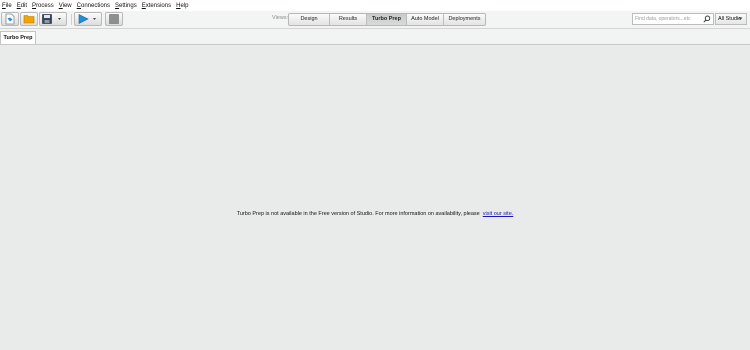 Image resolution: width=750 pixels, height=350 pixels. What do you see at coordinates (43, 6) in the screenshot?
I see `menu-process: Process` at bounding box center [43, 6].